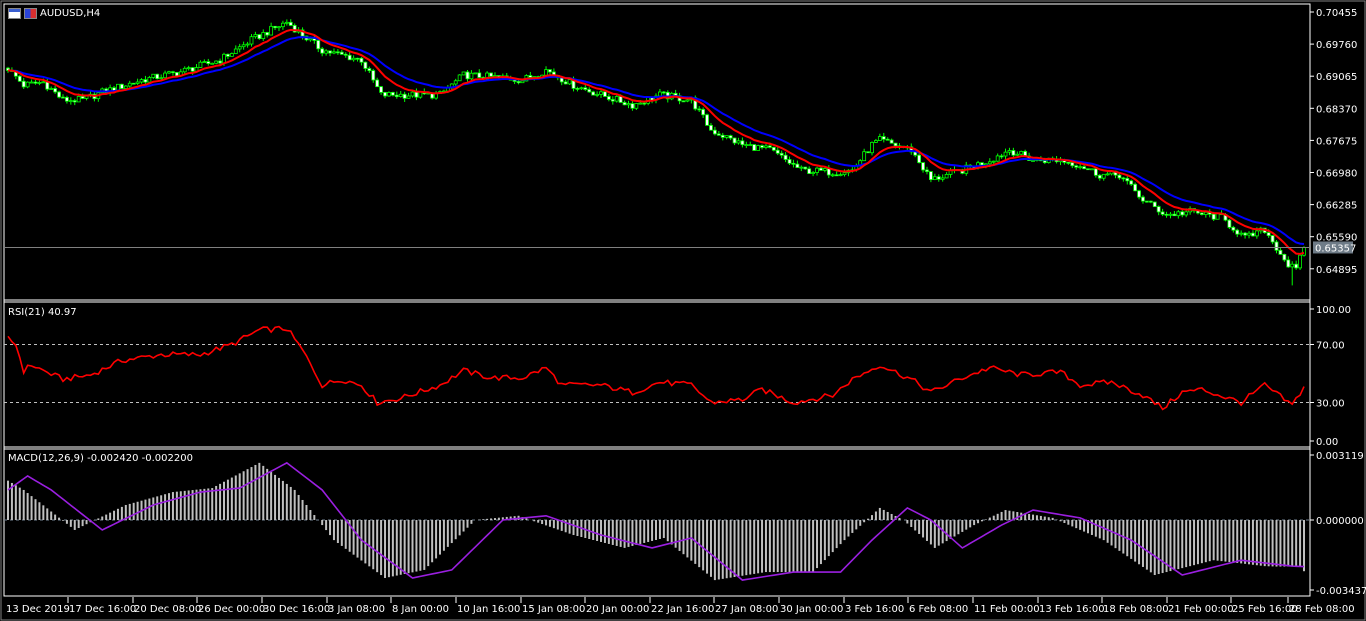 Image resolution: width=1366 pixels, height=621 pixels. I want to click on expert-advisor-icon, so click(30, 13).